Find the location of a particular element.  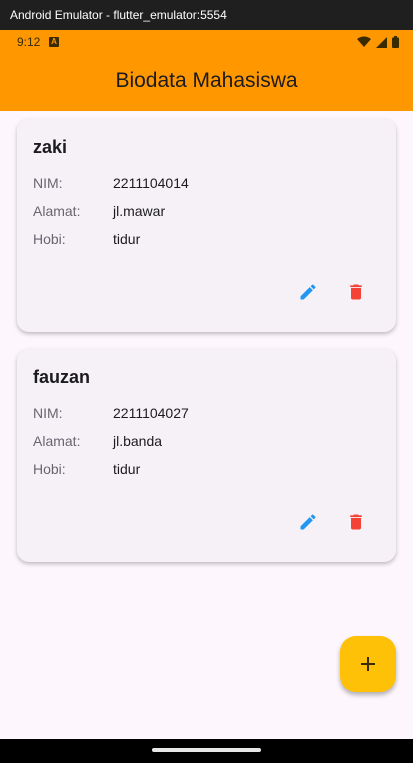

nim-value: 2211104027 is located at coordinates (151, 413).